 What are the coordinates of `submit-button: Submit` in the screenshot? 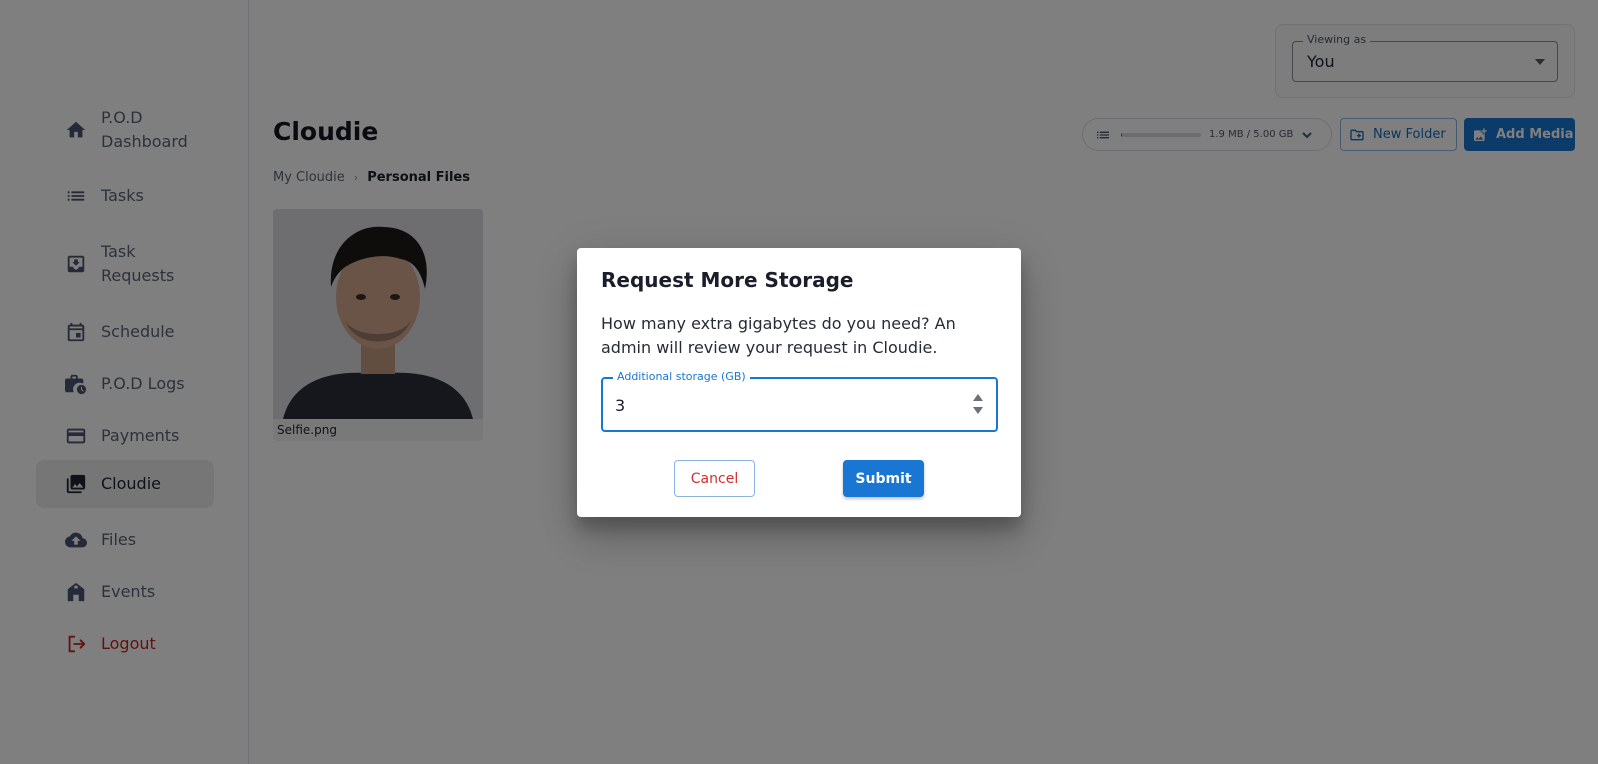 It's located at (883, 478).